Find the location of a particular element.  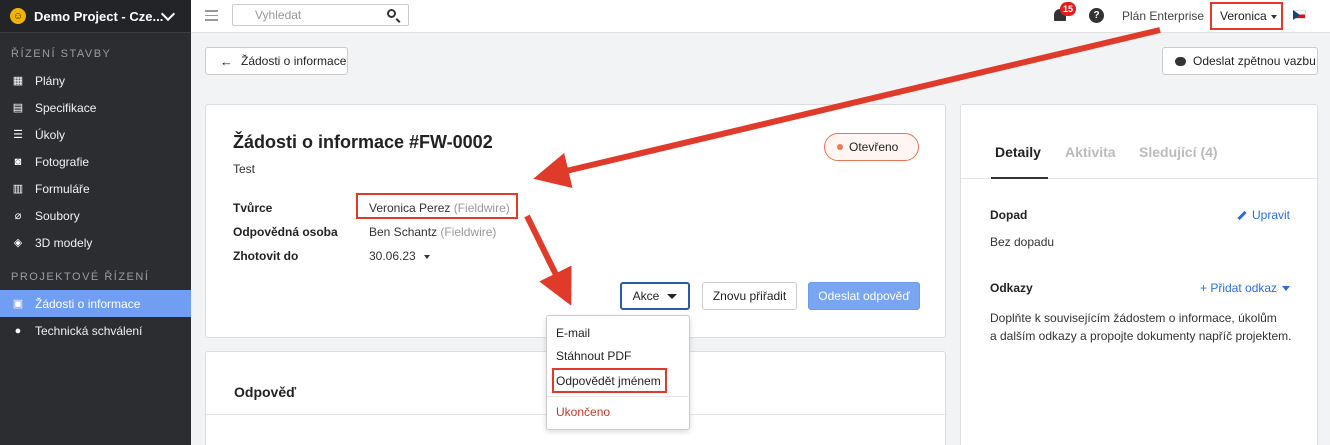

menu-item-close: Ukončeno is located at coordinates (583, 412).